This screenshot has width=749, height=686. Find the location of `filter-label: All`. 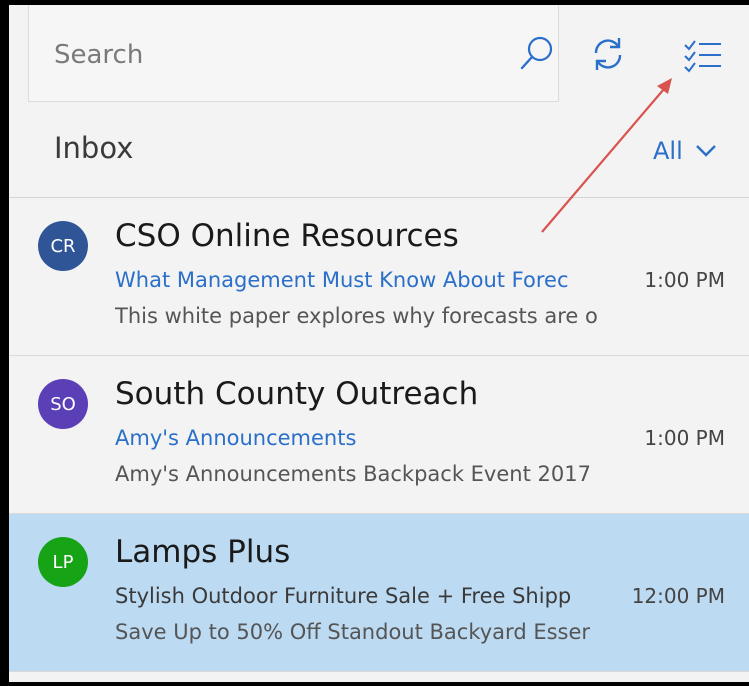

filter-label: All is located at coordinates (668, 151).